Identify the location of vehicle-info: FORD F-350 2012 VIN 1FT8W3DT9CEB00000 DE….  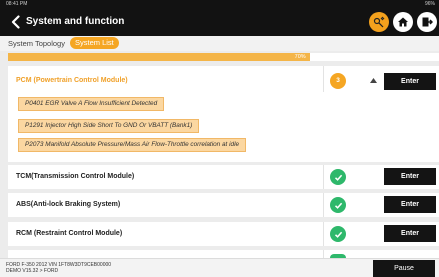
(58, 268).